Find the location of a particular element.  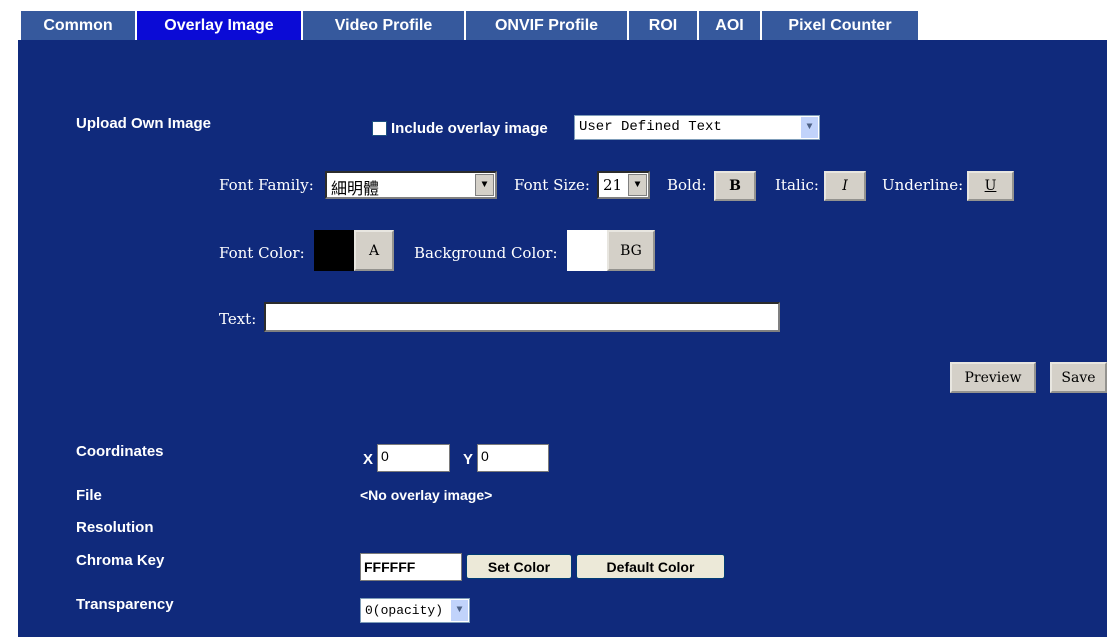

tab-label: Video Profile is located at coordinates (383, 25).